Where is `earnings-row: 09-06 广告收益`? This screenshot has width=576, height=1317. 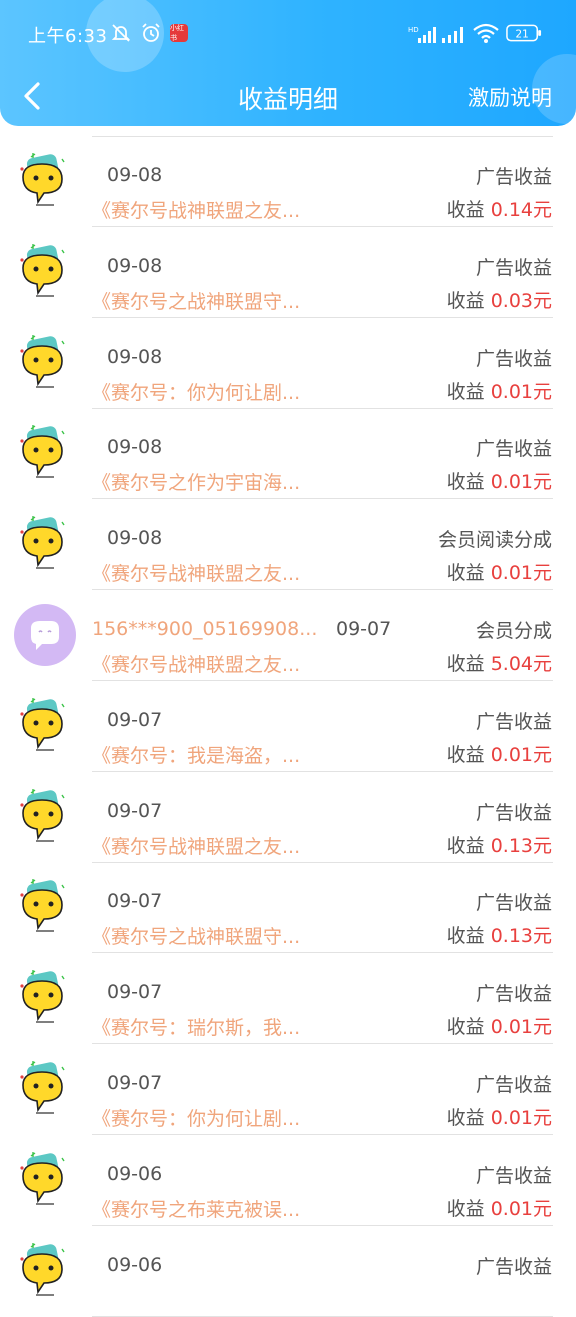
earnings-row: 09-06 广告收益 is located at coordinates (288, 1271).